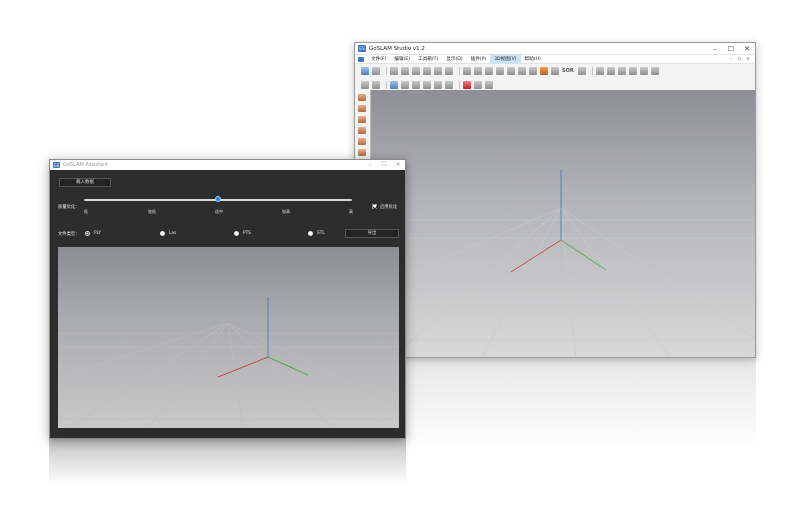  What do you see at coordinates (555, 403) in the screenshot?
I see `studio-reflection` at bounding box center [555, 403].